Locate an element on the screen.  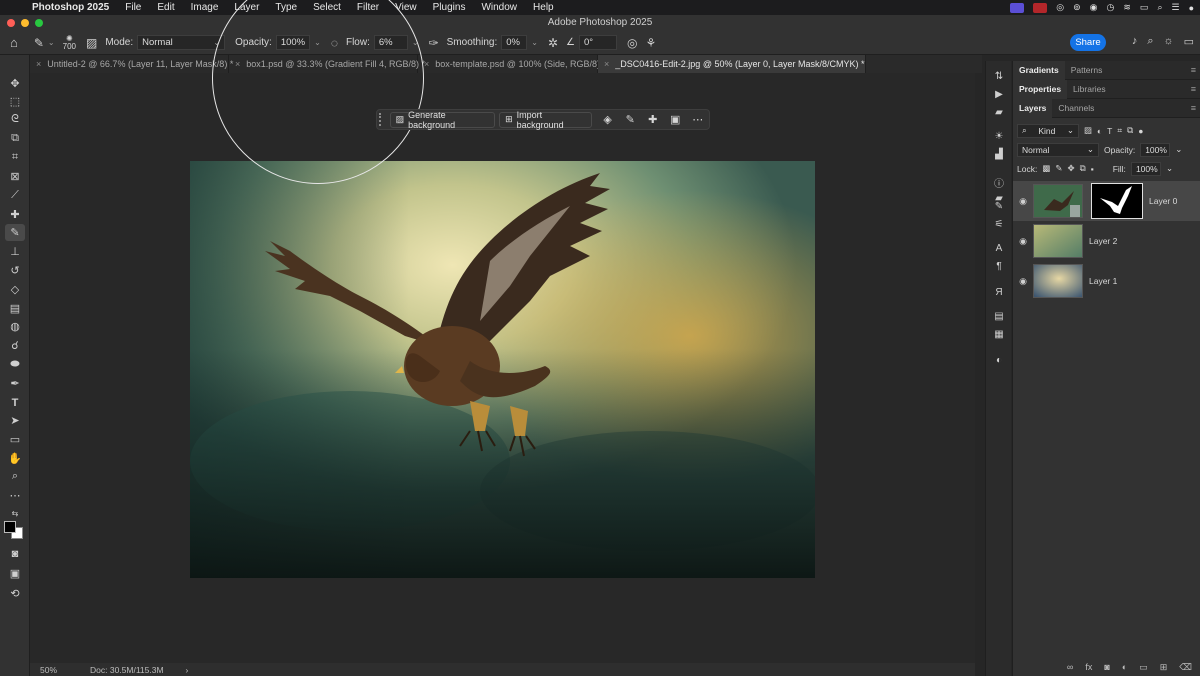
tab-gradients: Gradients is located at coordinates (1039, 70).